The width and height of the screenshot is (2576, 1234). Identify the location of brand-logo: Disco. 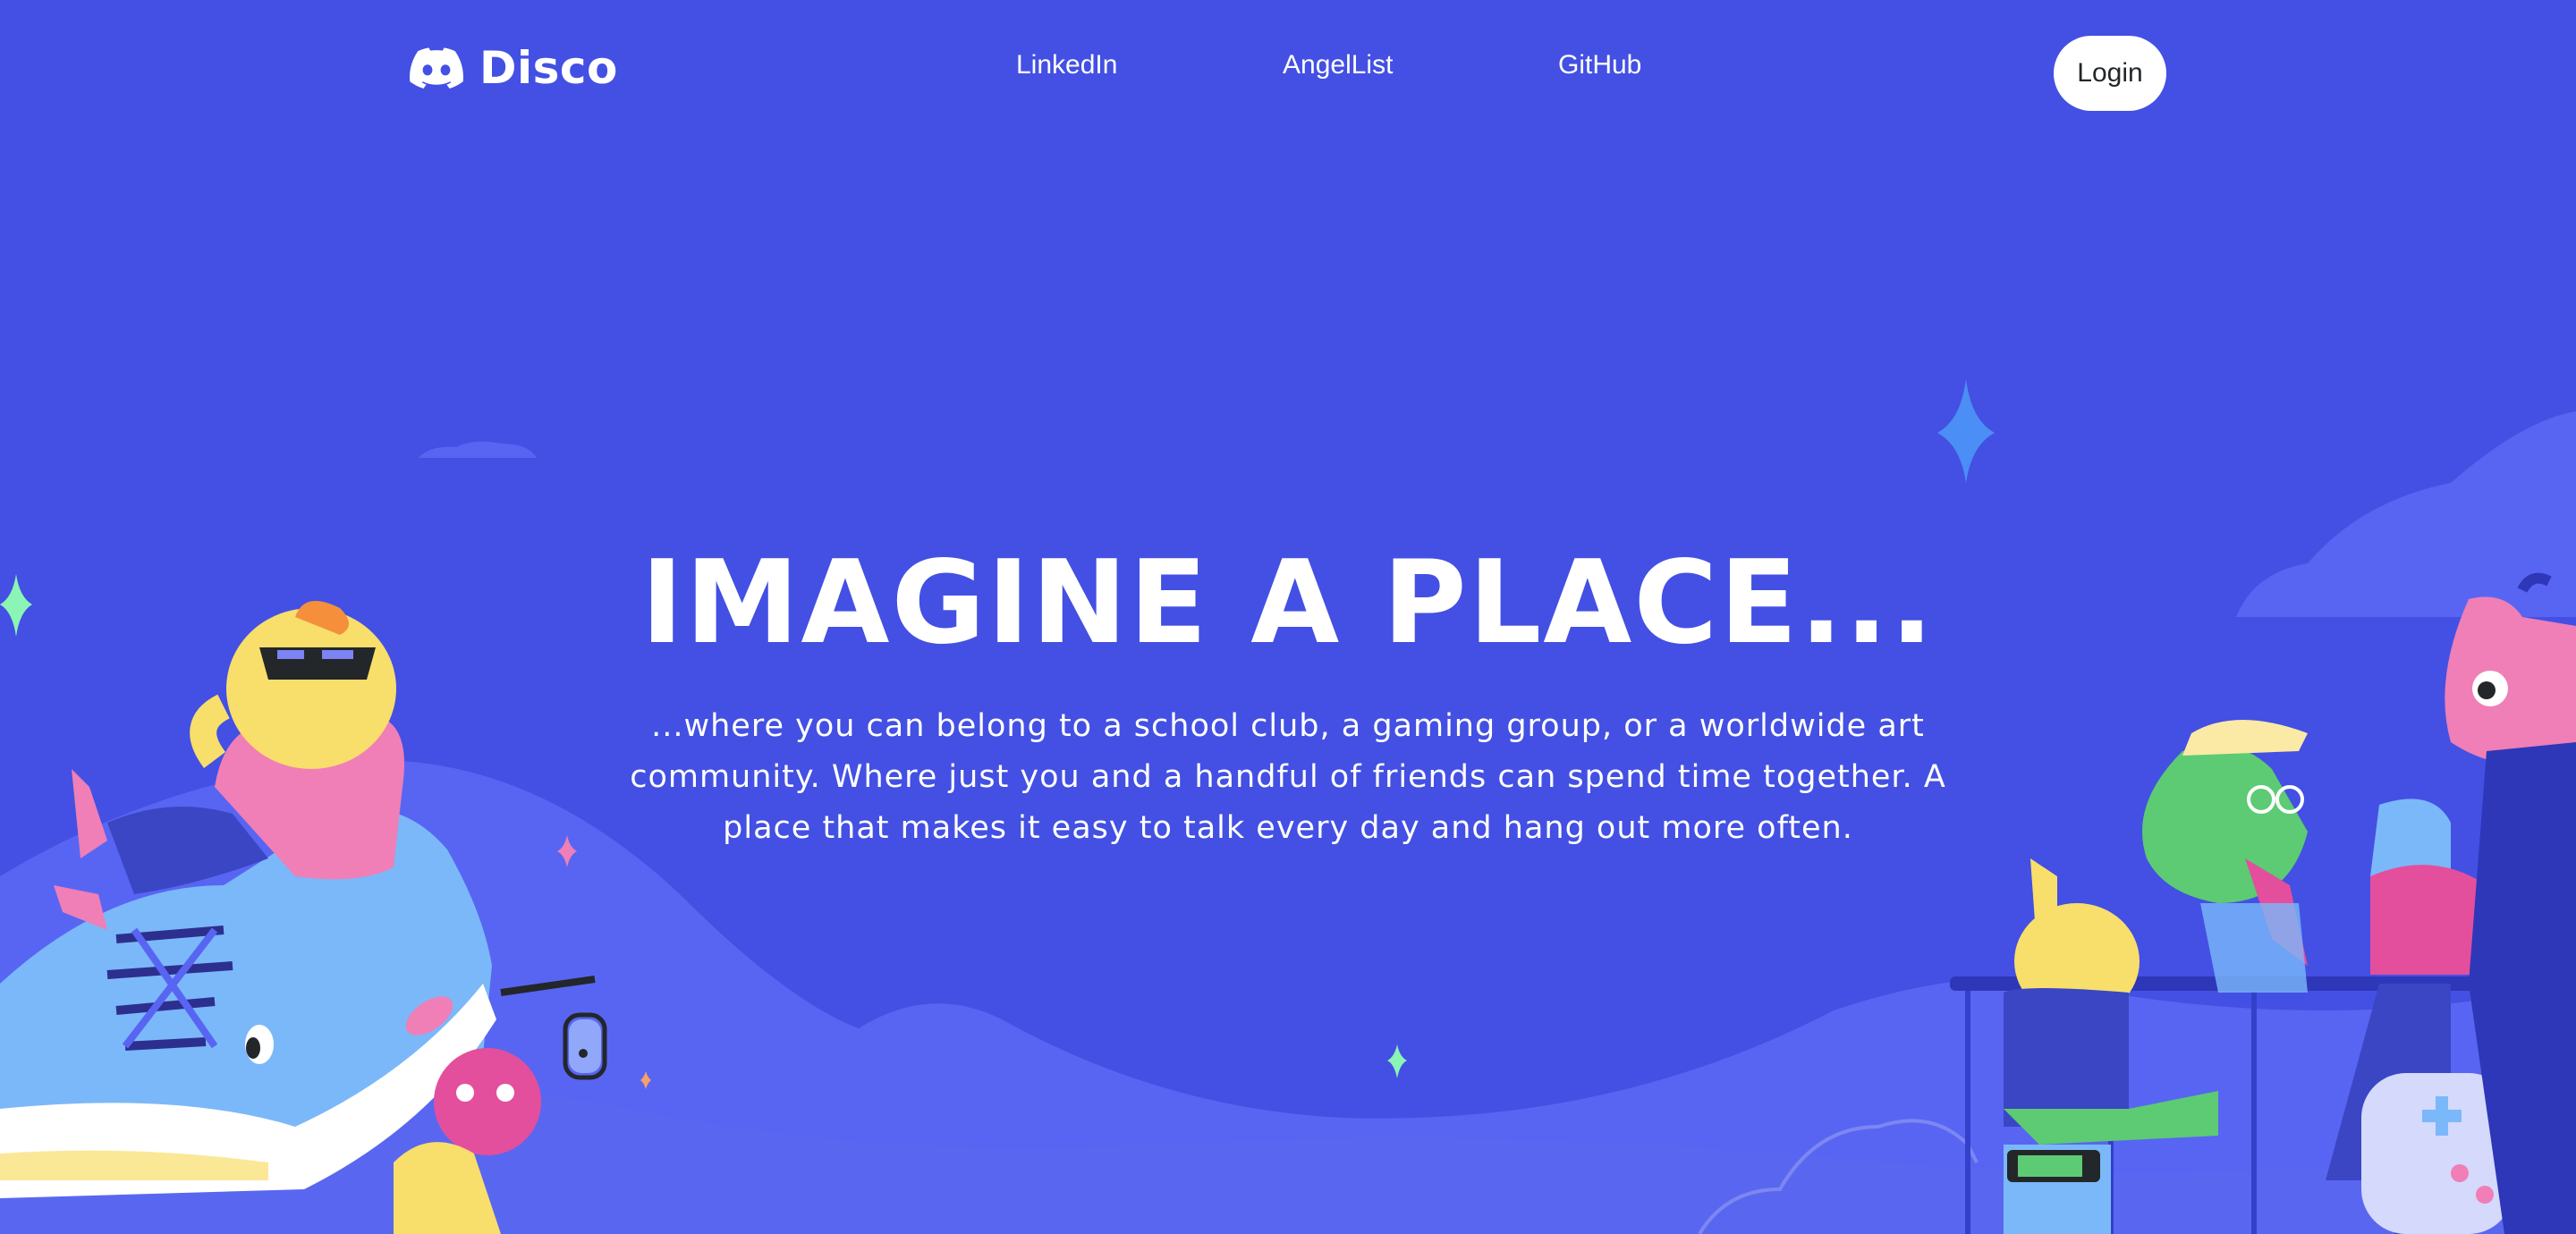
(514, 68).